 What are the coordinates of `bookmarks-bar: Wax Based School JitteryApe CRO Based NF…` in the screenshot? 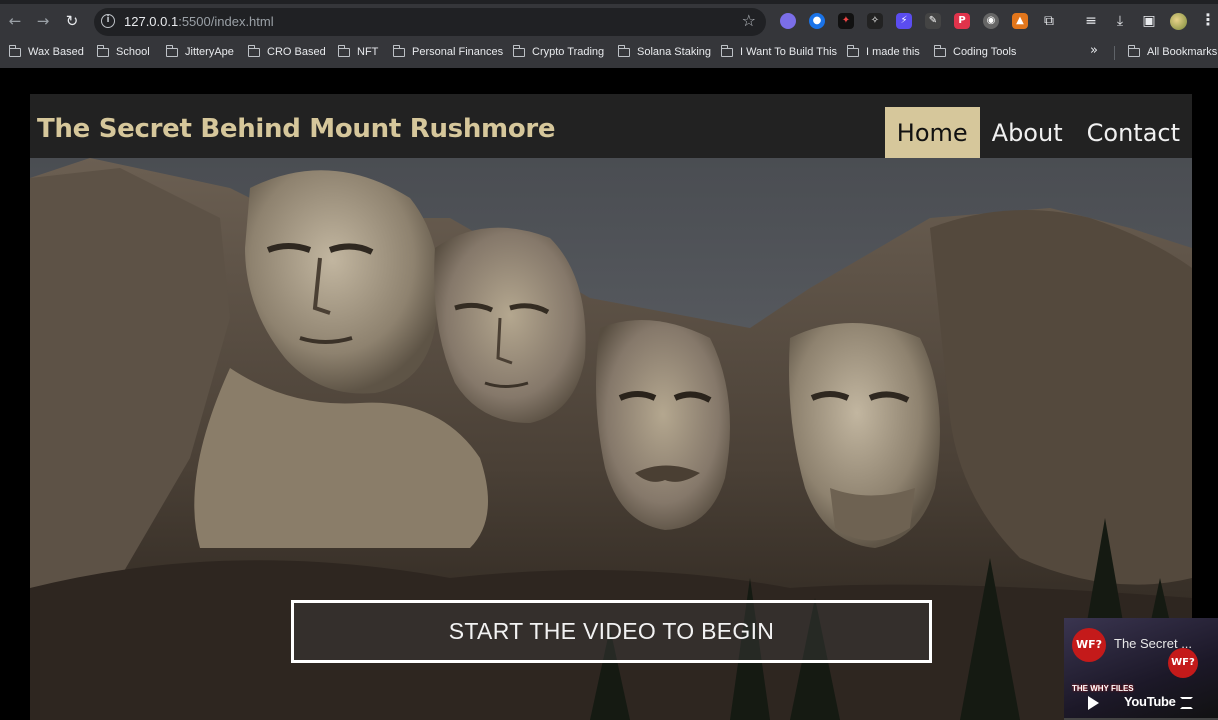 It's located at (609, 52).